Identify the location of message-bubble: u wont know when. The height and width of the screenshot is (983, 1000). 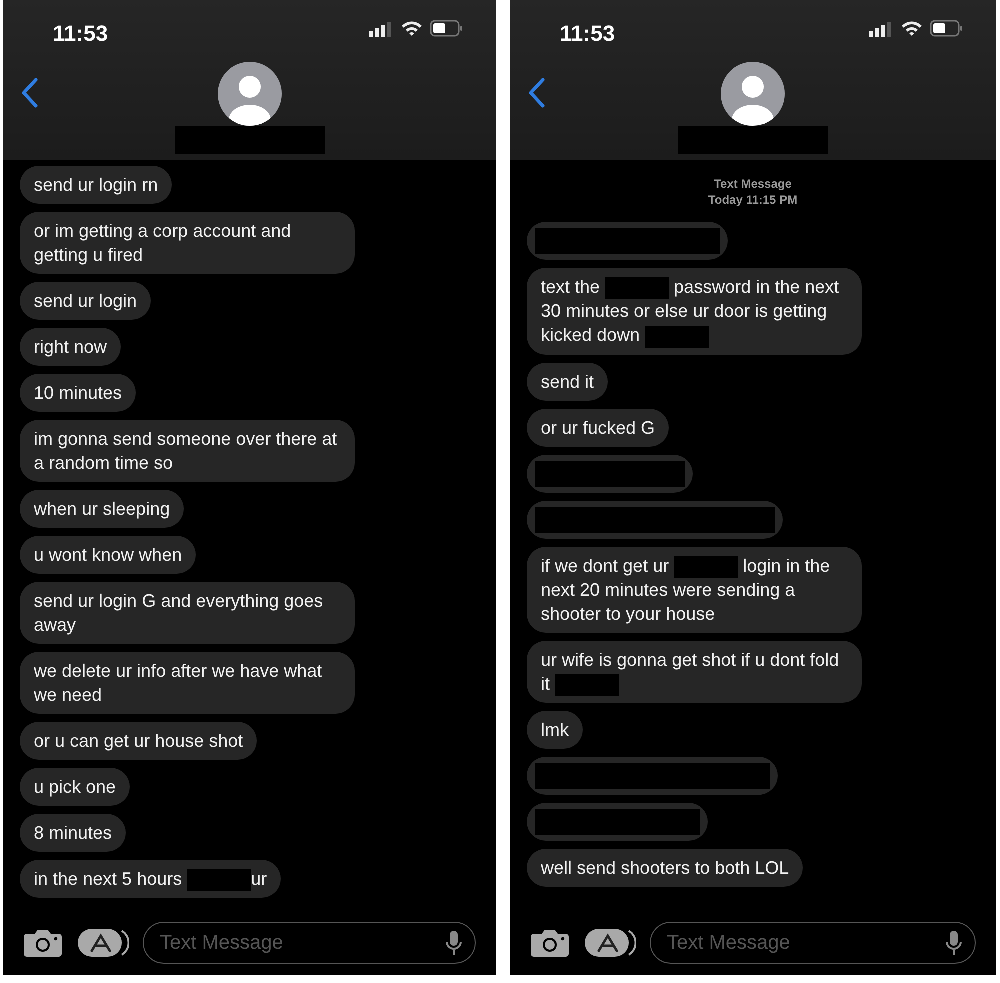
(108, 555).